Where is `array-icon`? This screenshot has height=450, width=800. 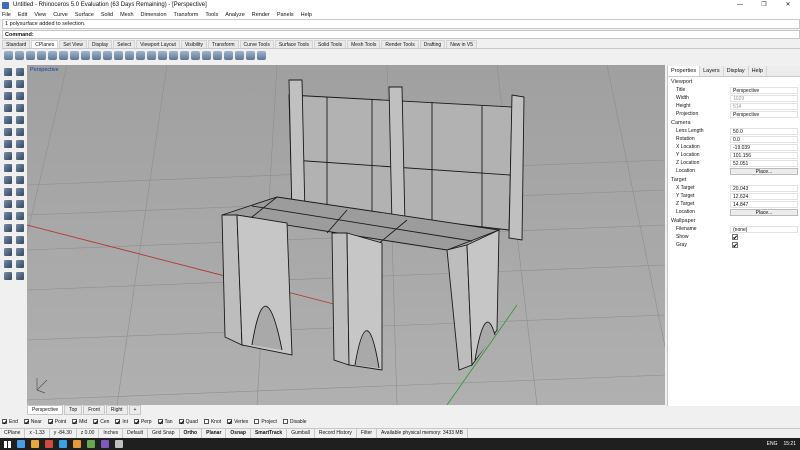
array-icon is located at coordinates (8, 228).